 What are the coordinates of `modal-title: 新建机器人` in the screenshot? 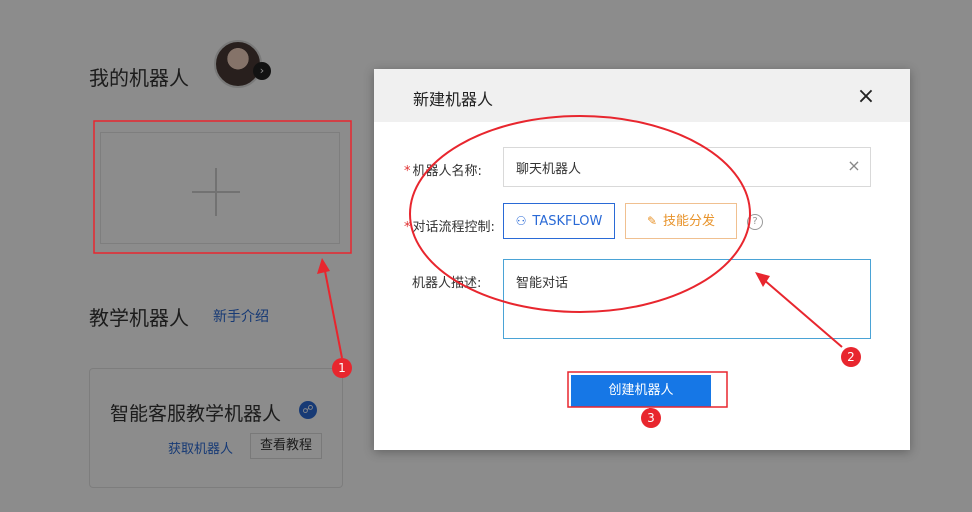 It's located at (453, 99).